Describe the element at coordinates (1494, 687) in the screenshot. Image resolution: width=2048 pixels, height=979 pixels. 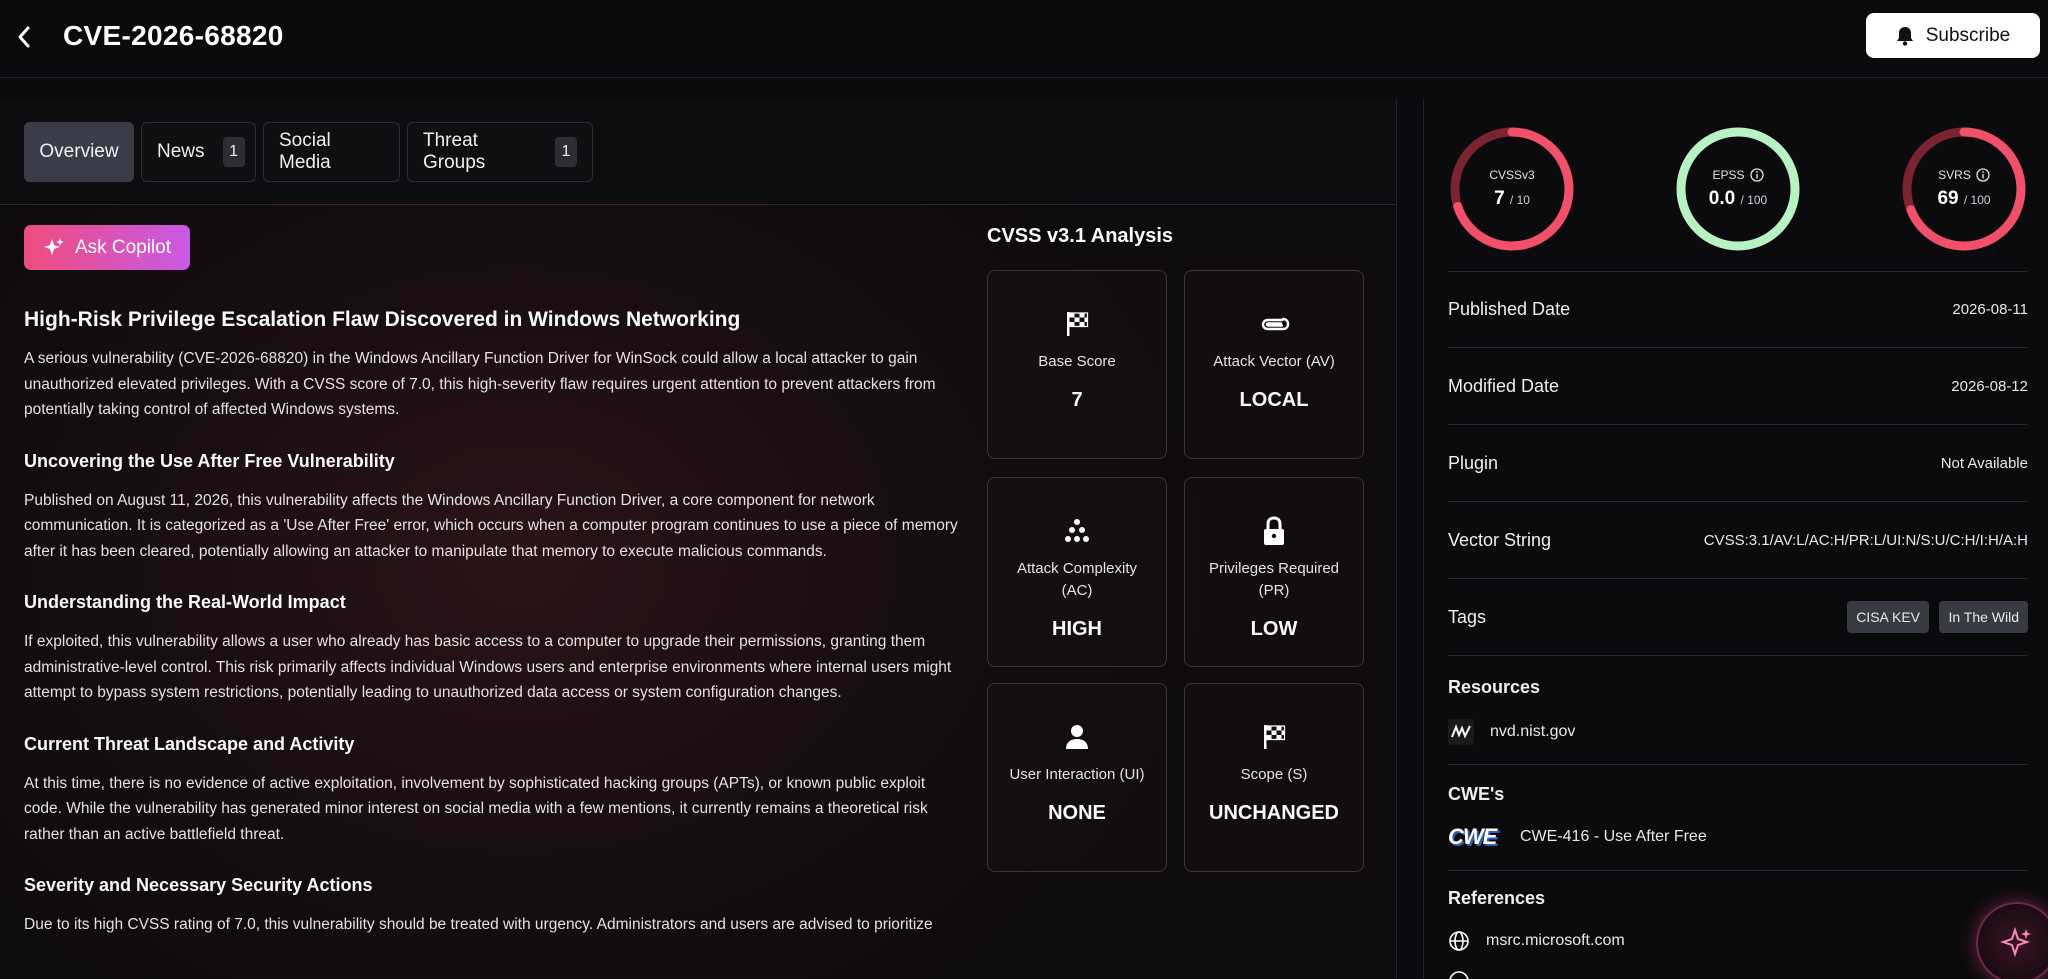
I see `resources-title: Resources` at that location.